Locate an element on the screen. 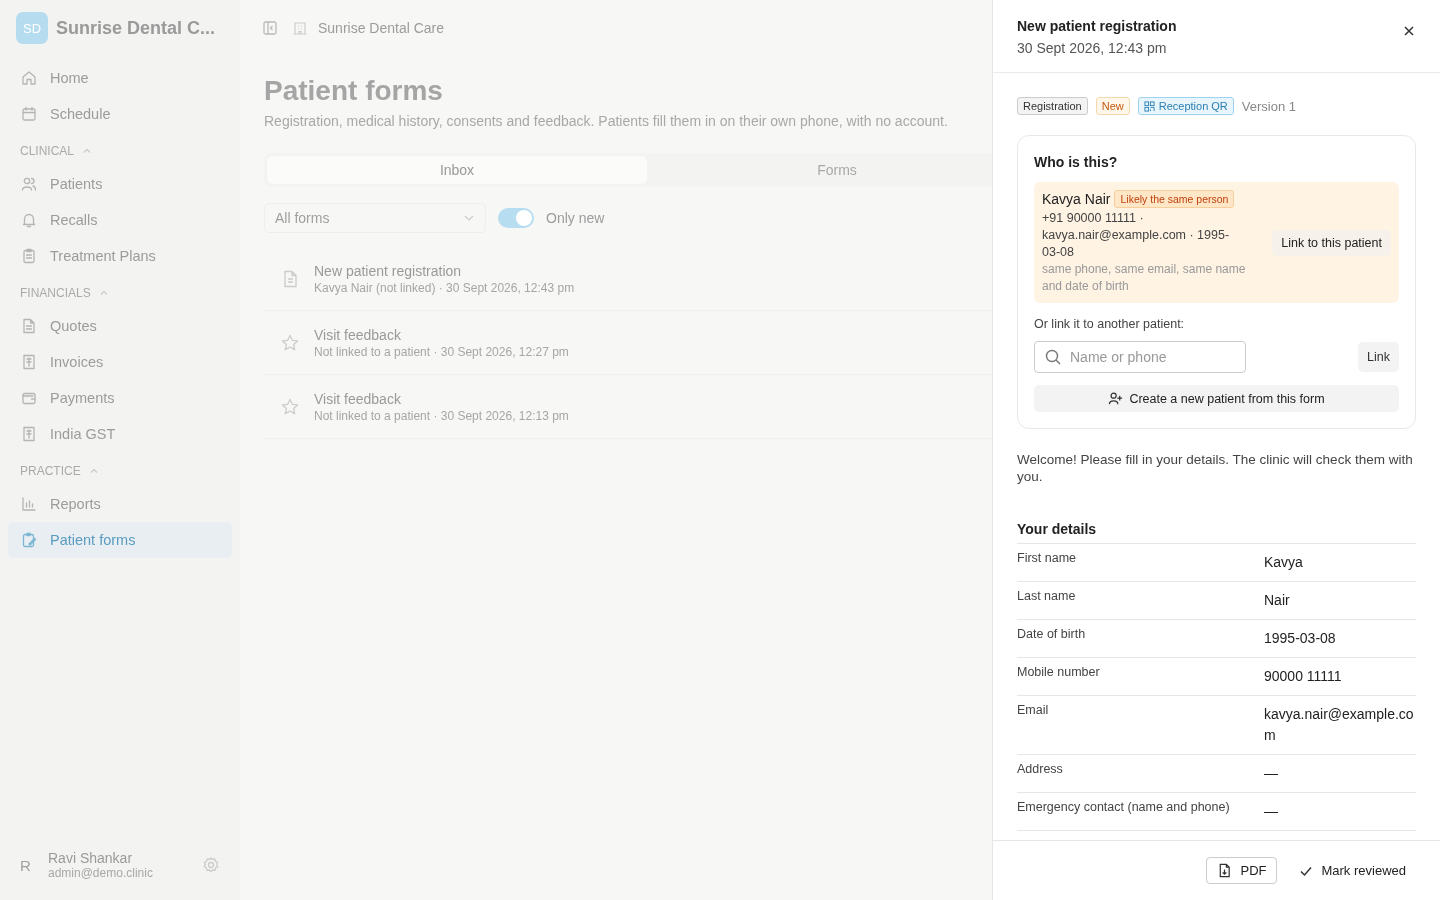  candidate-name: Kavya Nair is located at coordinates (1076, 199).